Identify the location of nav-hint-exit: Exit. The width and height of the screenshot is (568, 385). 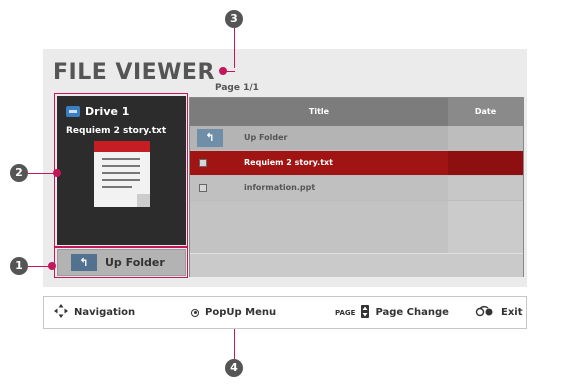
(499, 312).